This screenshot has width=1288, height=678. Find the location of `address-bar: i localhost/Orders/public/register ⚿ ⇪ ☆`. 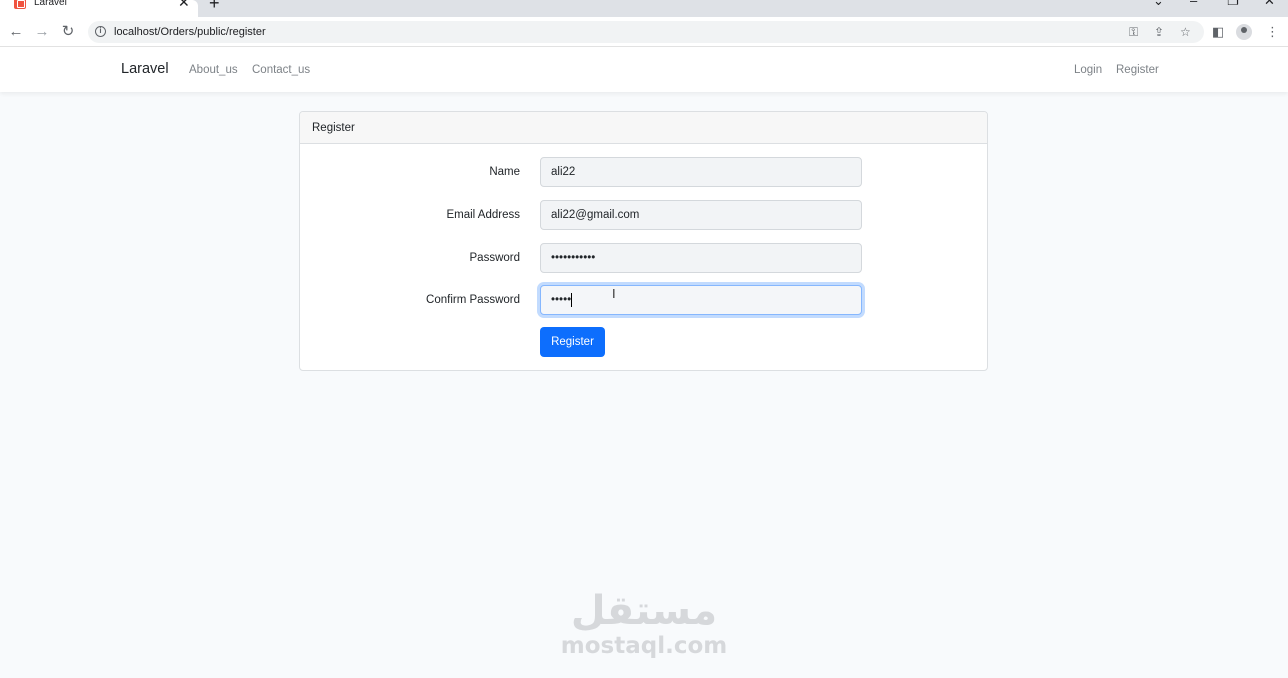

address-bar: i localhost/Orders/public/register ⚿ ⇪ ☆ is located at coordinates (646, 32).